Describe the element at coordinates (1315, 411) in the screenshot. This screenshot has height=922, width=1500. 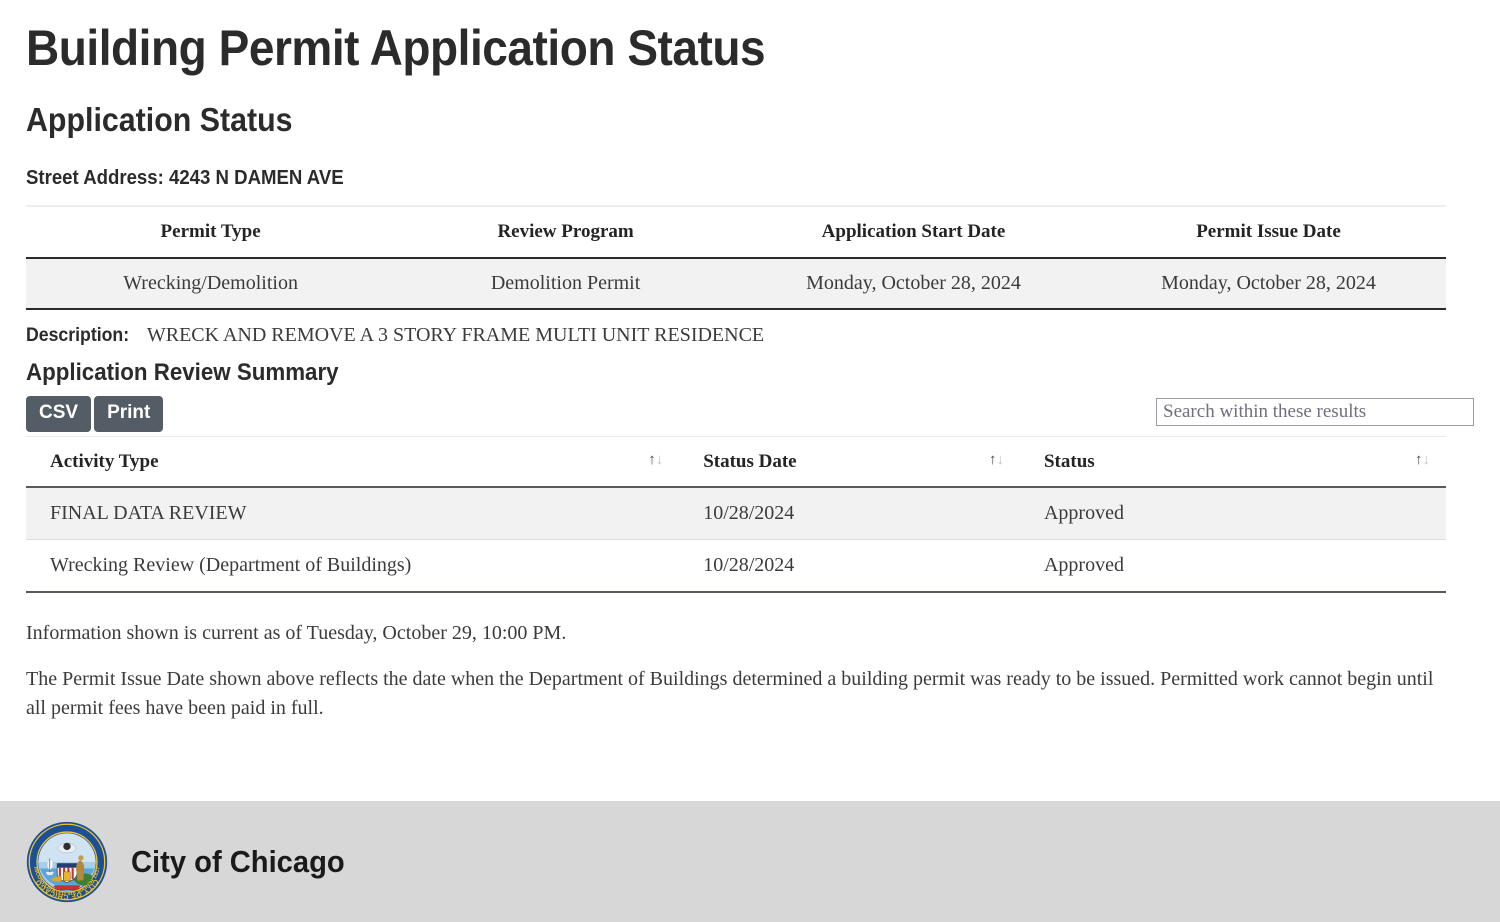
I see `search-input` at that location.